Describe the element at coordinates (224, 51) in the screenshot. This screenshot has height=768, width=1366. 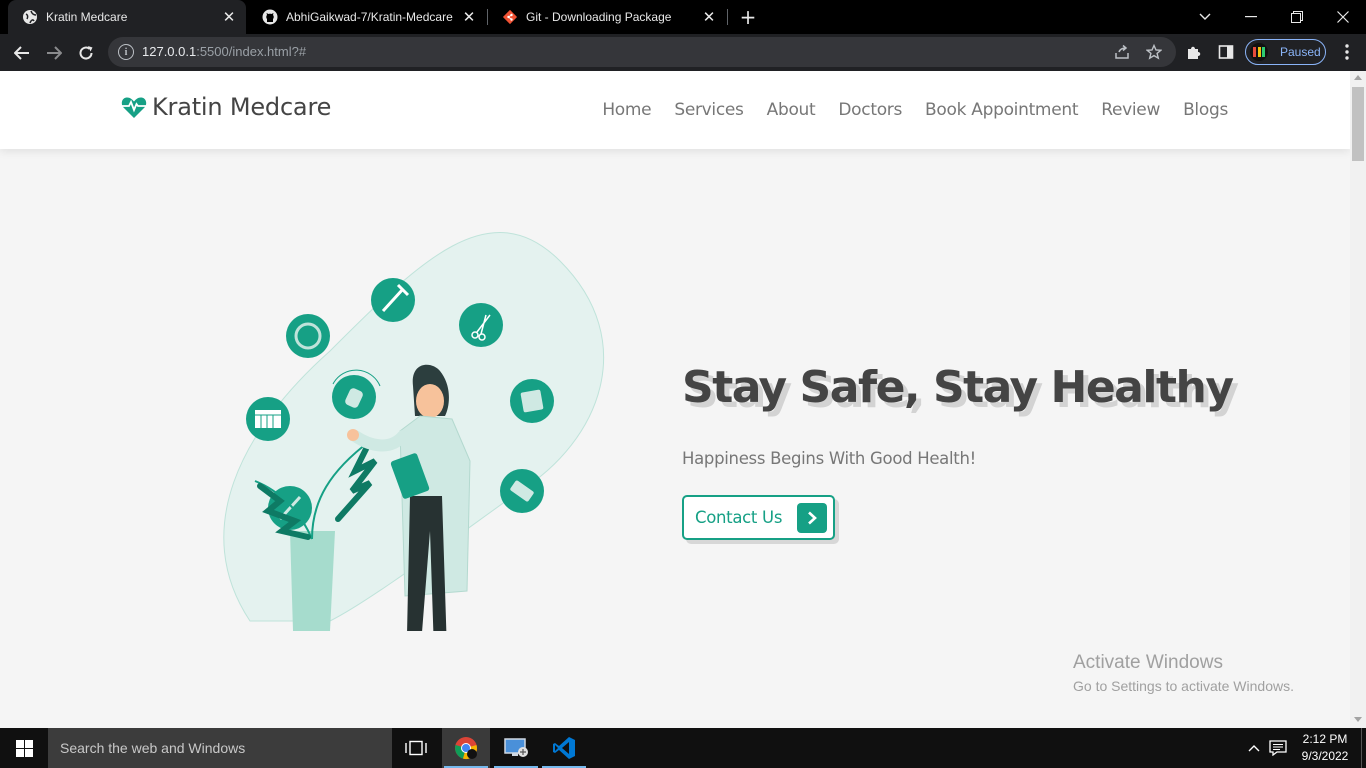
I see `url-text: 127.0.0.1:5500/index.html?#` at that location.